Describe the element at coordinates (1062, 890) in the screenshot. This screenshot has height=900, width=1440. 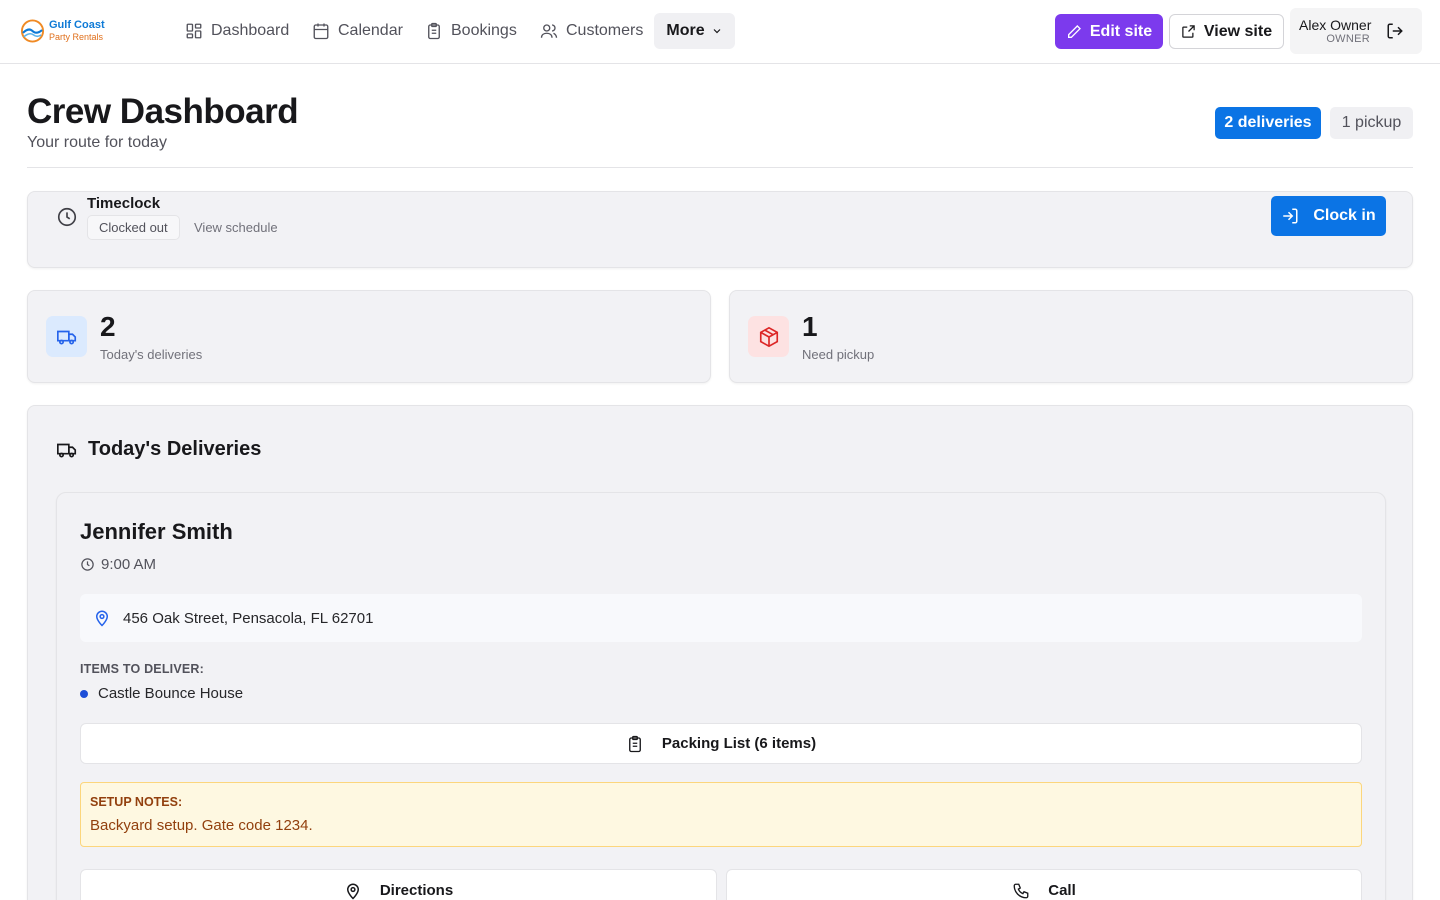
I see `call-label: Call` at that location.